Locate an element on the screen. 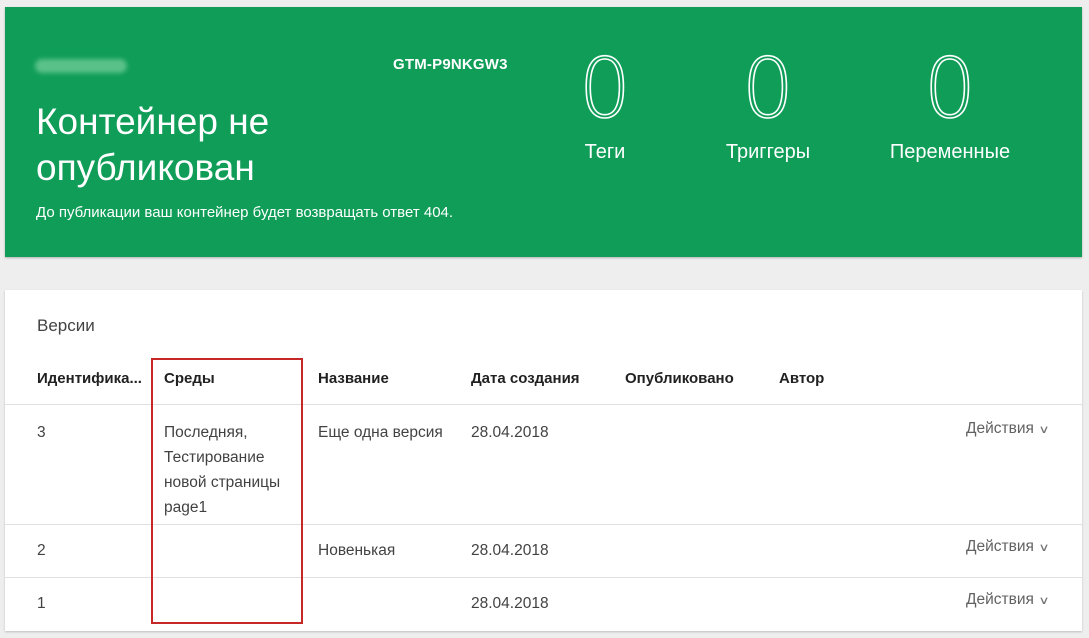 This screenshot has width=1089, height=638. column-header-created: Дата создания is located at coordinates (525, 378).